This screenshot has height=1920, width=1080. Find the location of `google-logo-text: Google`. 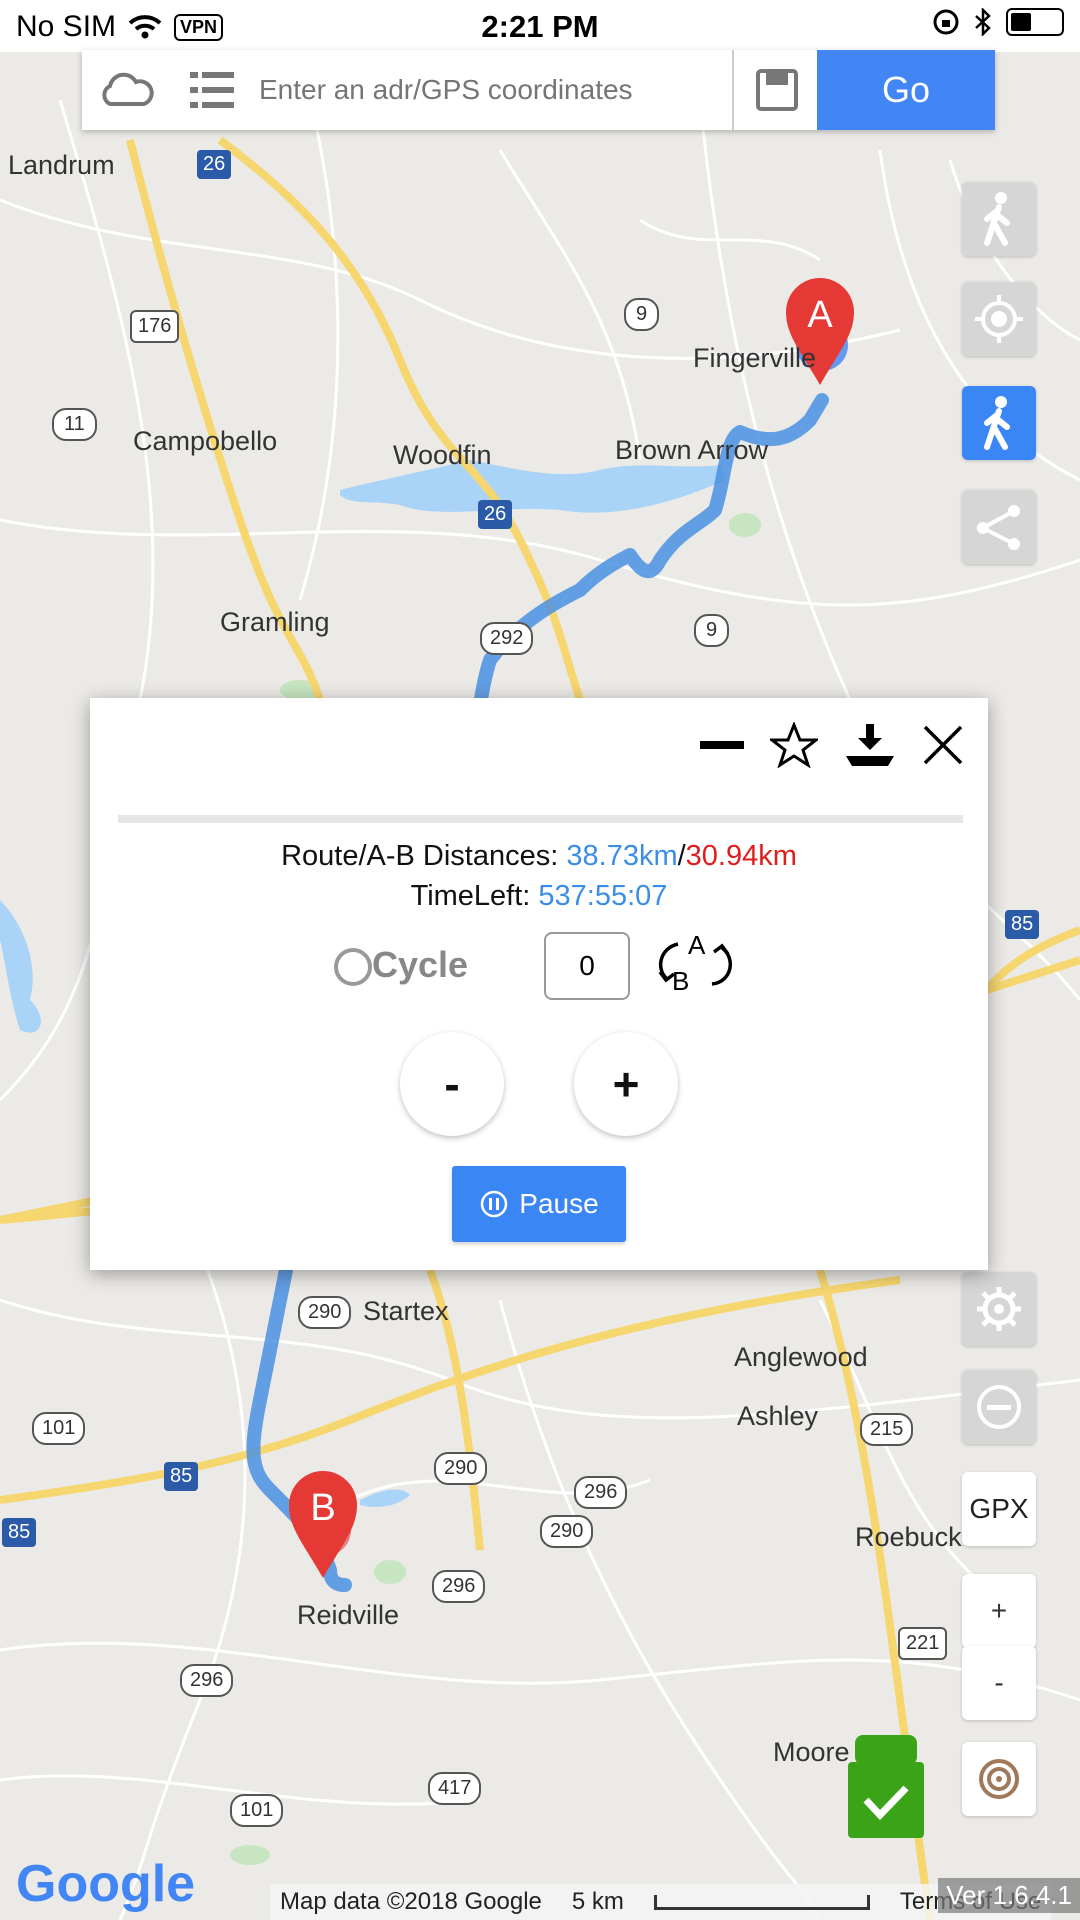

google-logo-text: Google is located at coordinates (106, 1884).